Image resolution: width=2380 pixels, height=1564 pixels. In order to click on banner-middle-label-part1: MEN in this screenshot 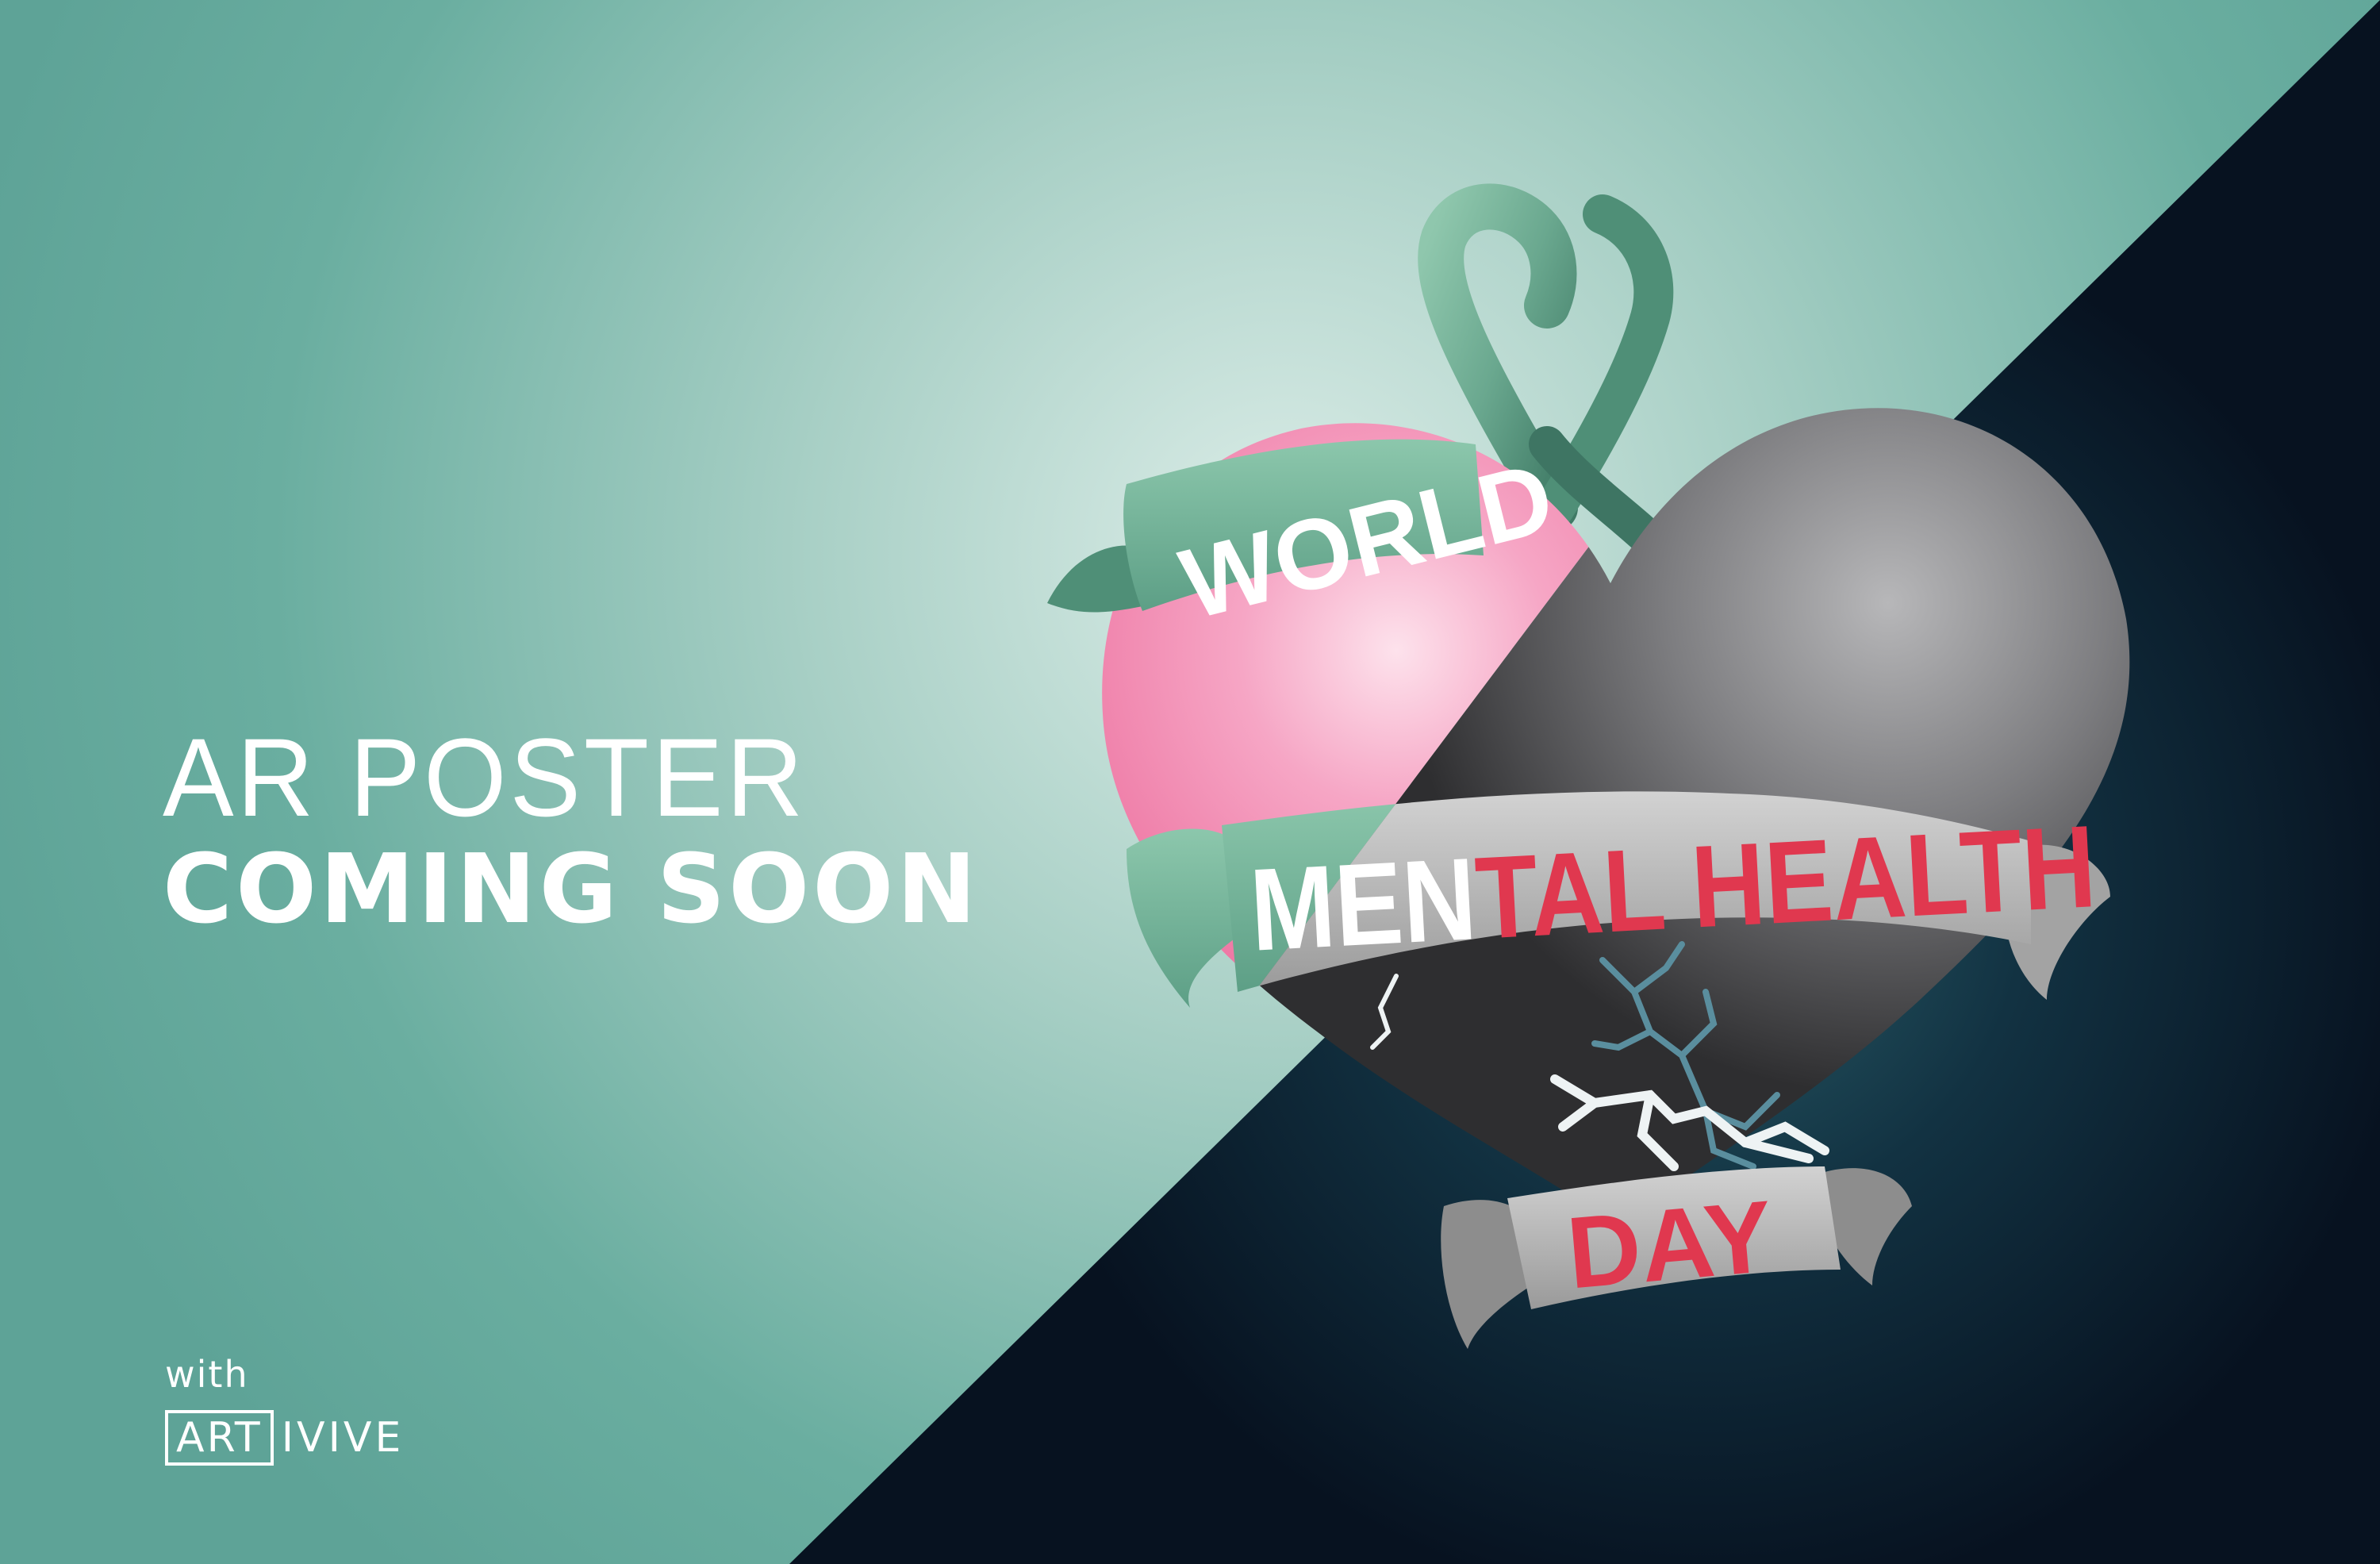, I will do `click(1363, 905)`.